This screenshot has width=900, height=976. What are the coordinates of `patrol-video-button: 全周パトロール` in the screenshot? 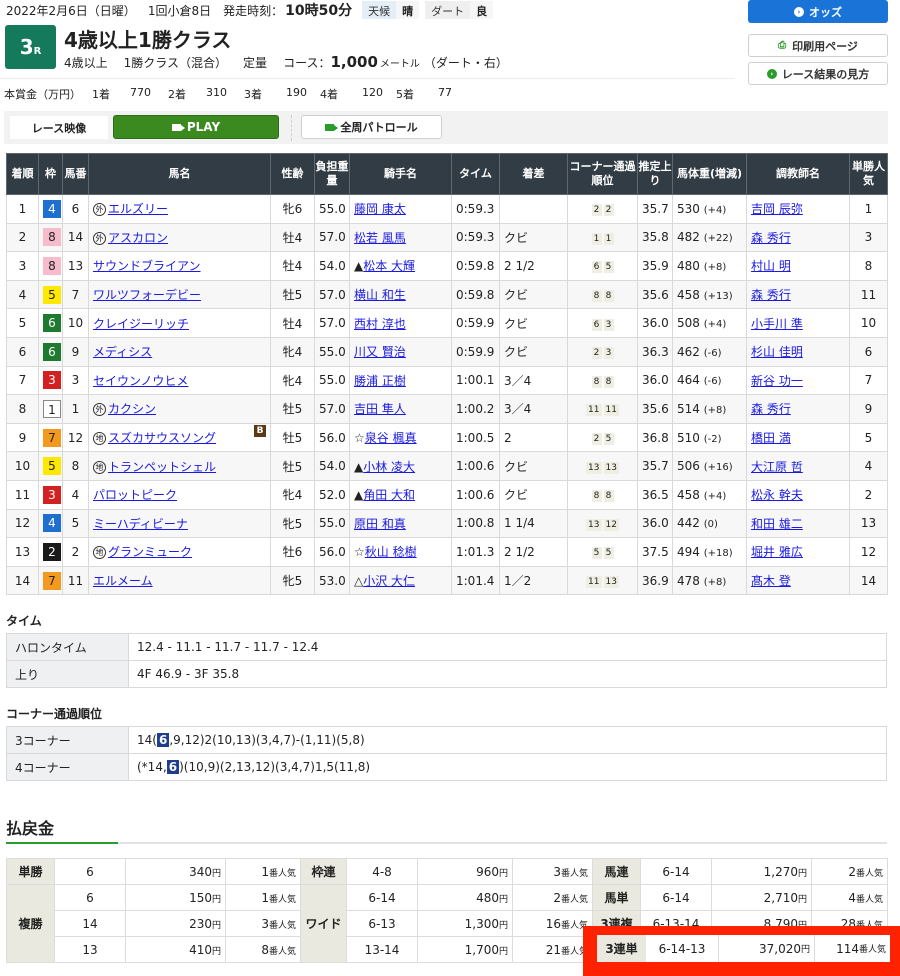 It's located at (371, 127).